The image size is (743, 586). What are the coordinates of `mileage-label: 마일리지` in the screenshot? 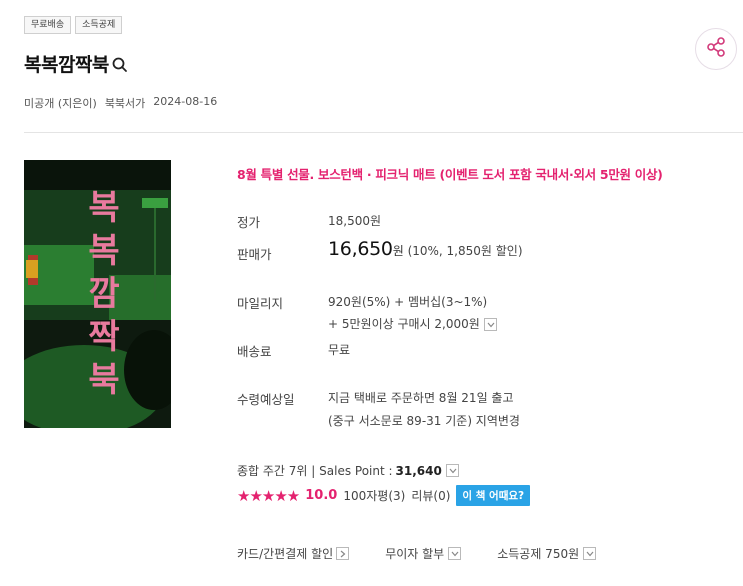 It's located at (260, 303).